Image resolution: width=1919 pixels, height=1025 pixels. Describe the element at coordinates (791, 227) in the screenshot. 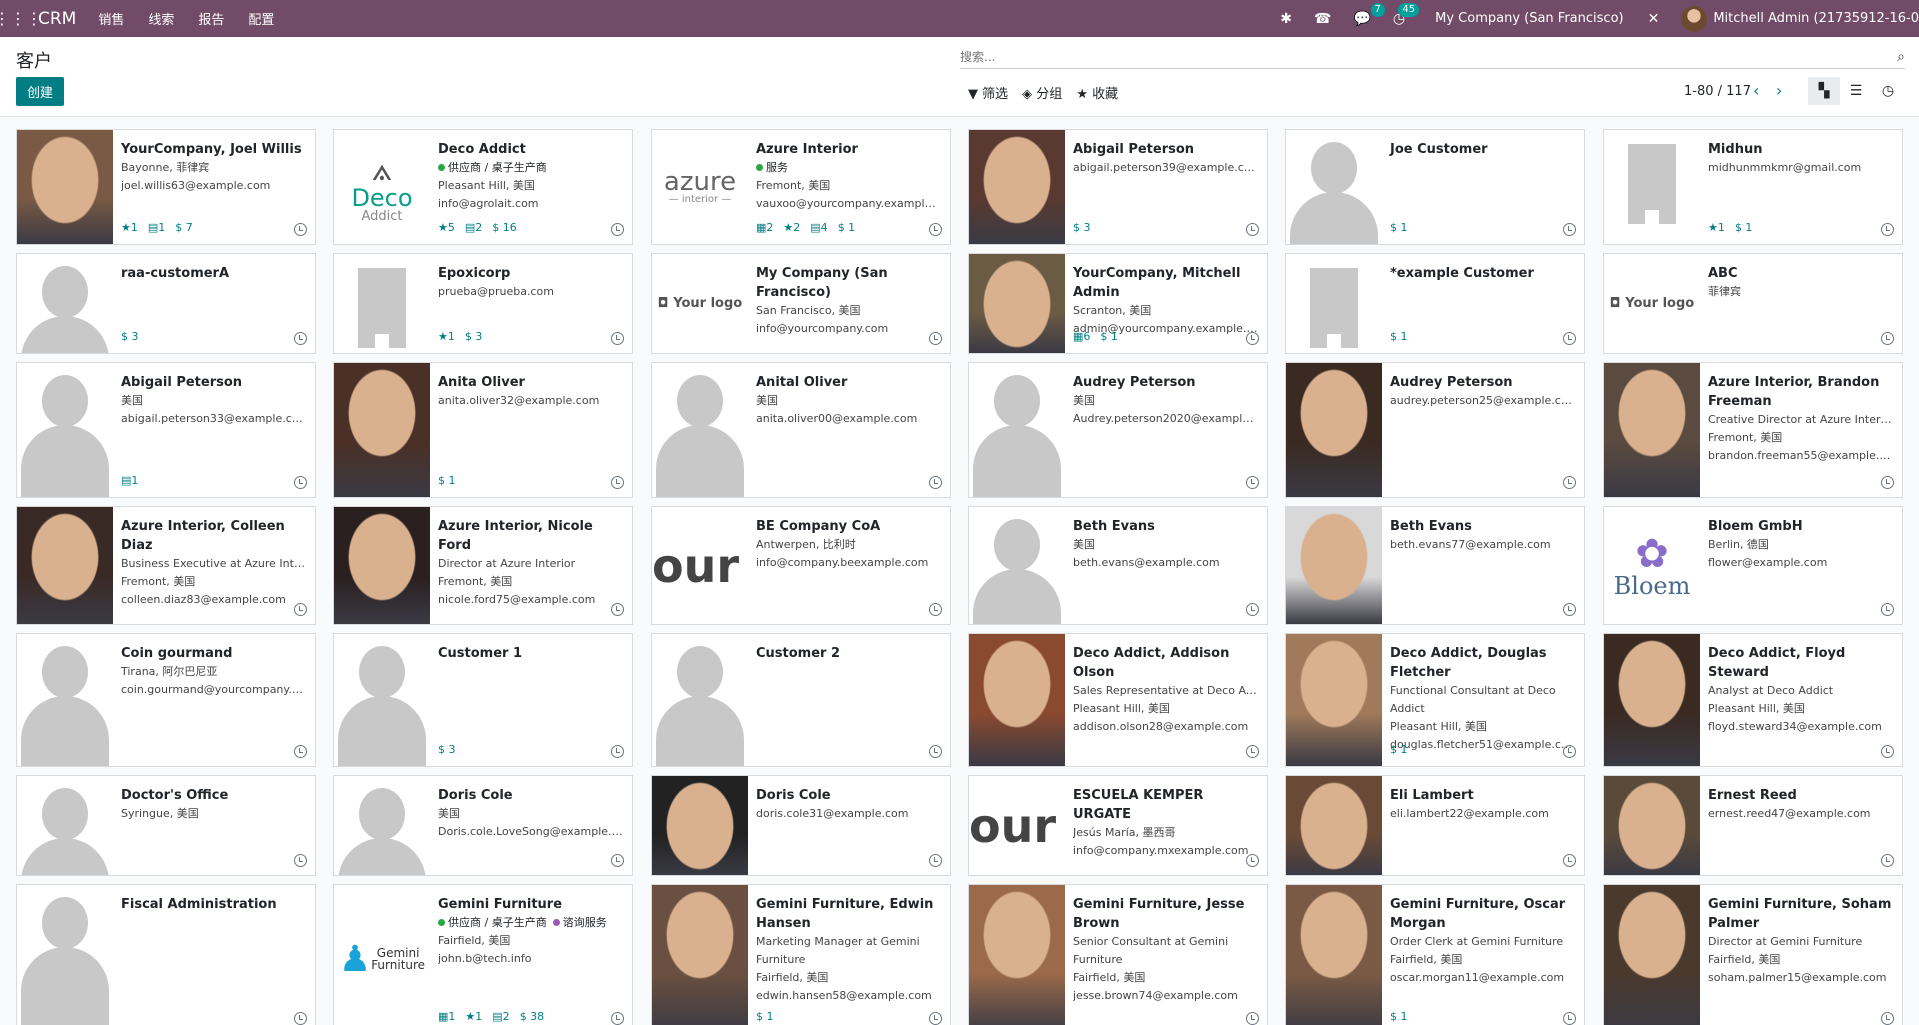

I see `stat-button: ★2` at that location.